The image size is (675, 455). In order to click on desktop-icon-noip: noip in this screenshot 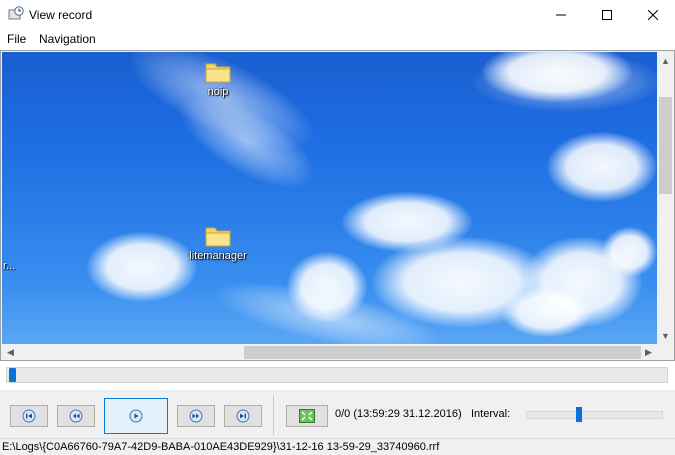, I will do `click(218, 78)`.